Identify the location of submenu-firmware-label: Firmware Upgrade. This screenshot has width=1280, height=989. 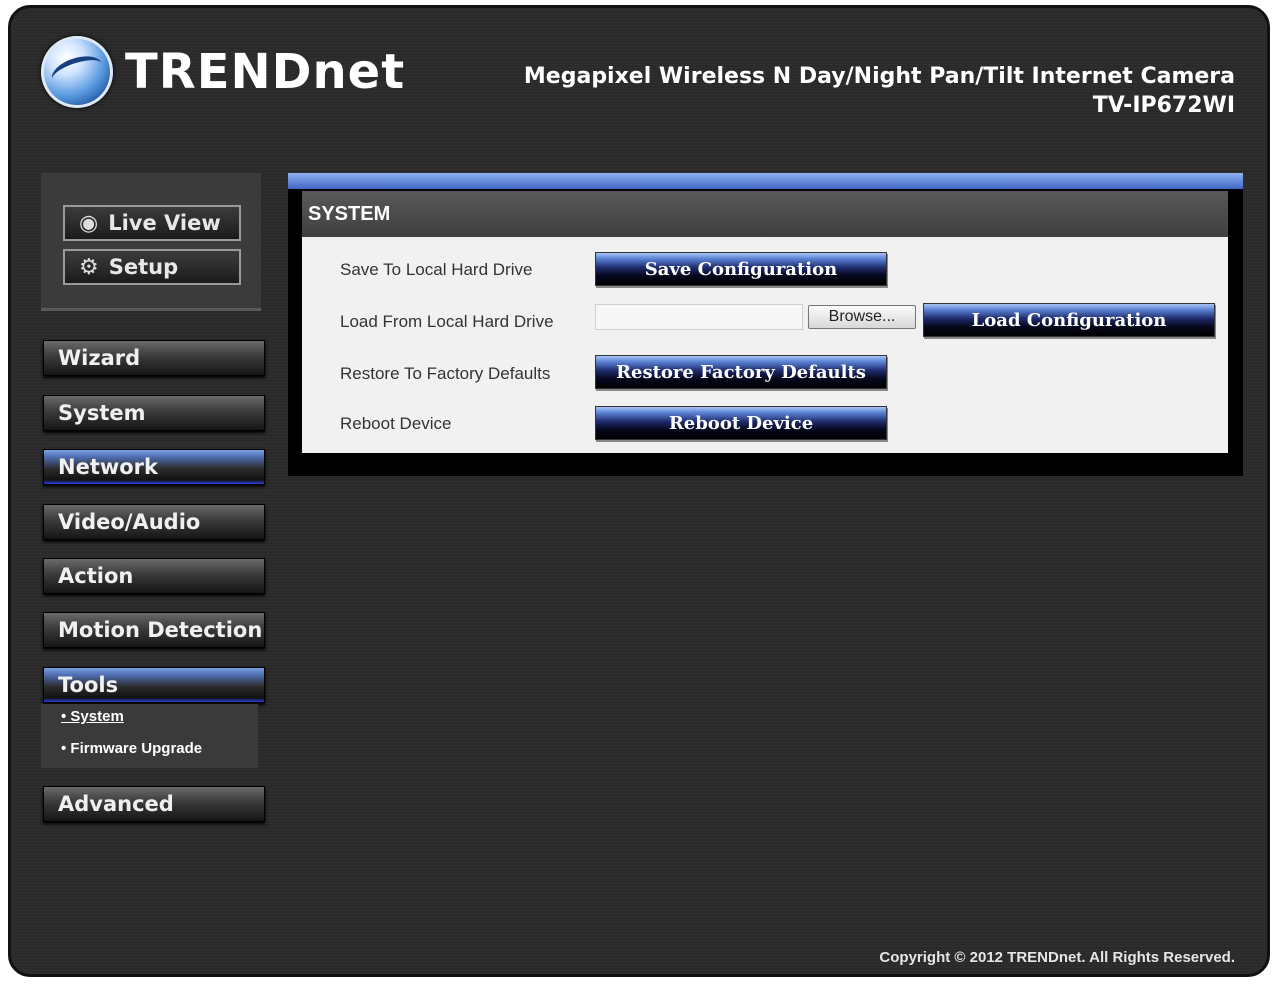
(136, 748).